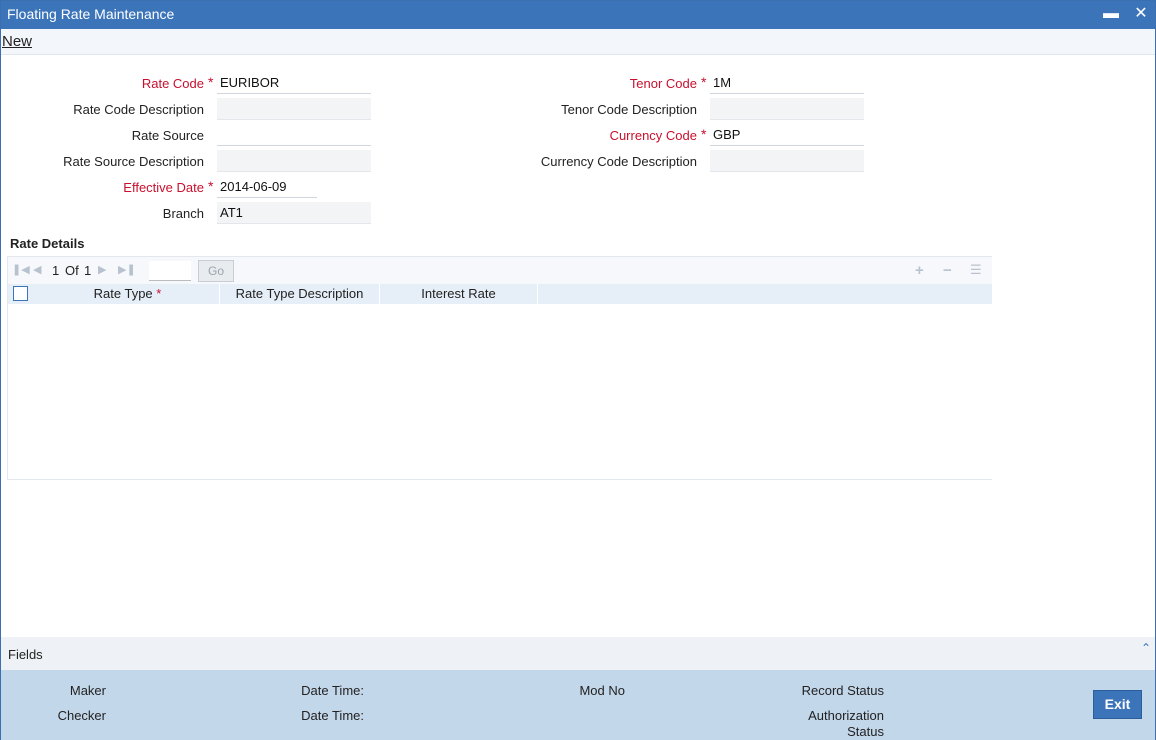  I want to click on next-page-icon: ▶, so click(102, 269).